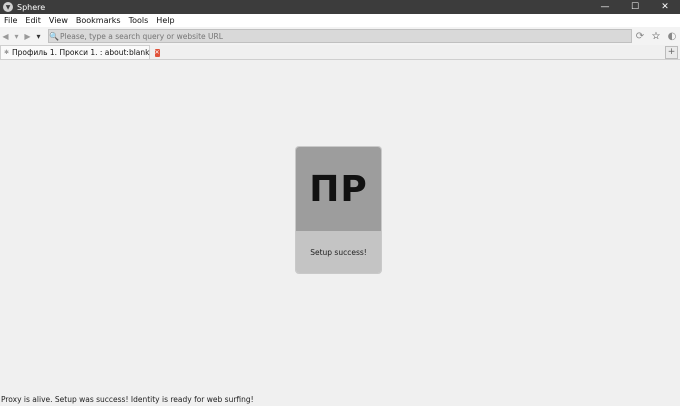 The image size is (680, 406). I want to click on new-tab-plus-icon: +, so click(671, 52).